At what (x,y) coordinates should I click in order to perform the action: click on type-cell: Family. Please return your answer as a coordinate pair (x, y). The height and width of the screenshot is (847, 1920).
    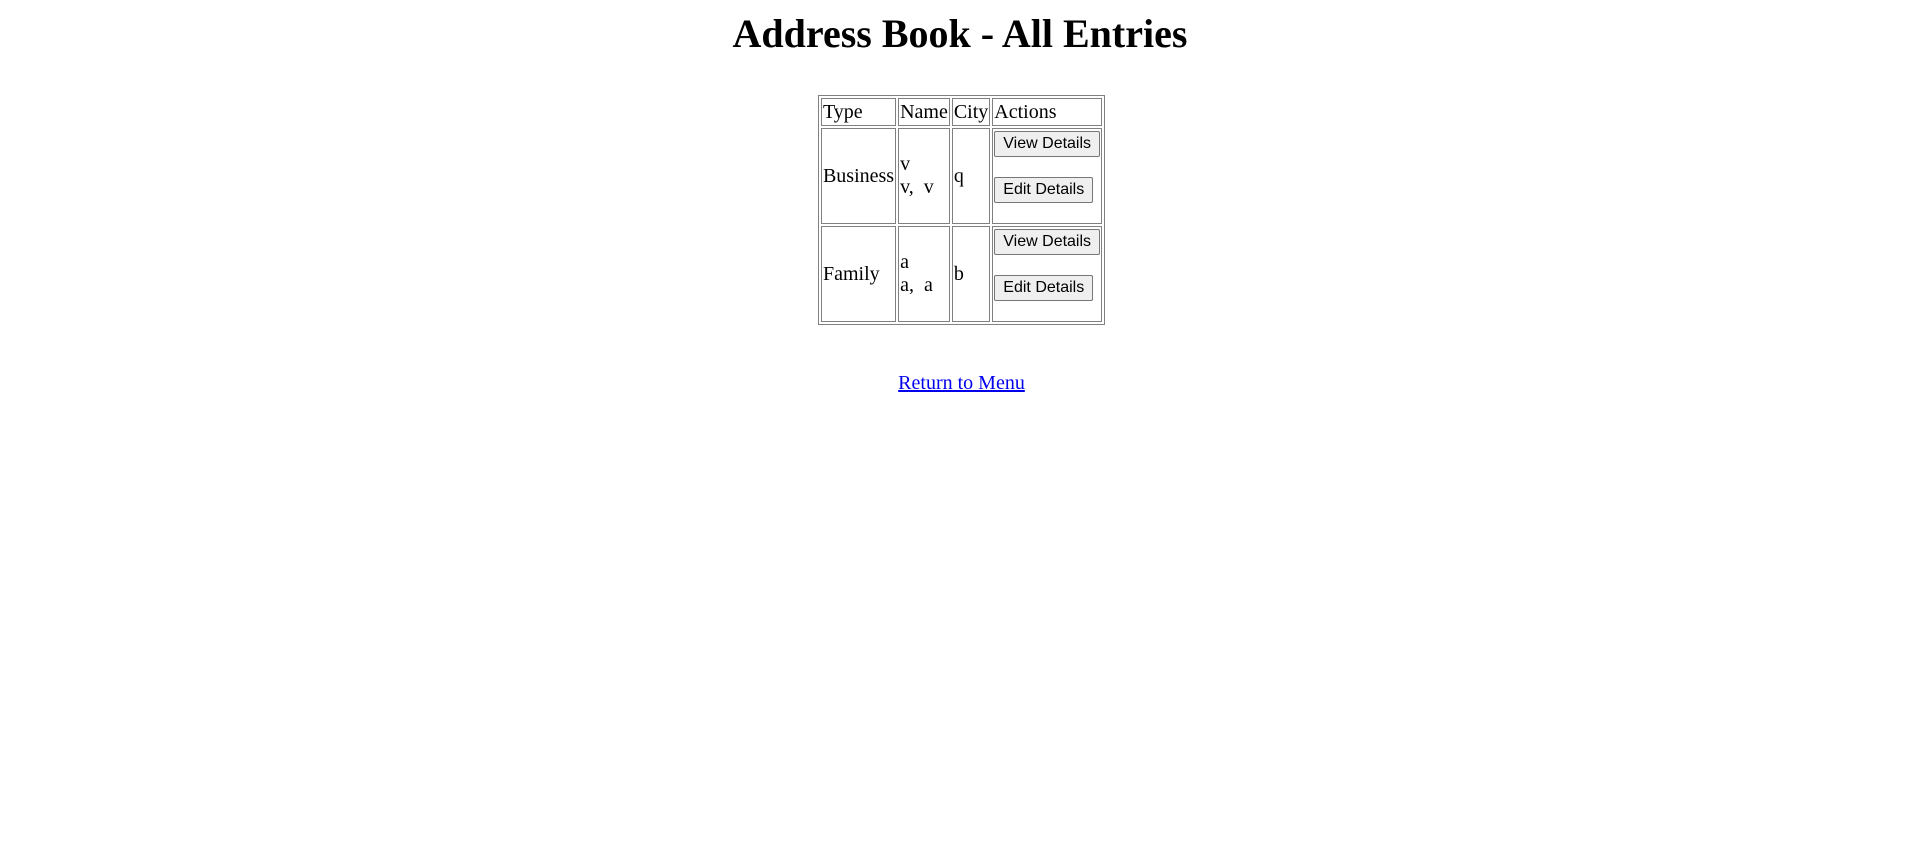
    Looking at the image, I should click on (858, 274).